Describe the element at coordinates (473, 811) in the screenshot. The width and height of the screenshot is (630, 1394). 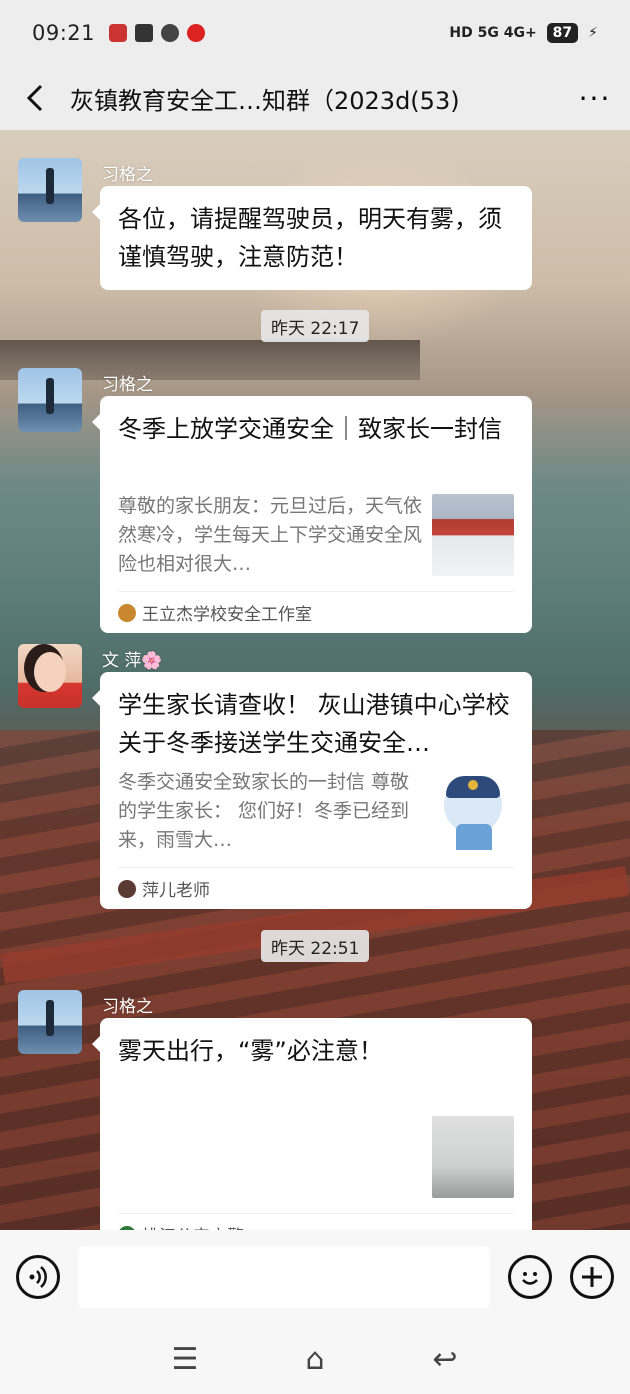
I see `police-cartoon-thumbnail` at that location.